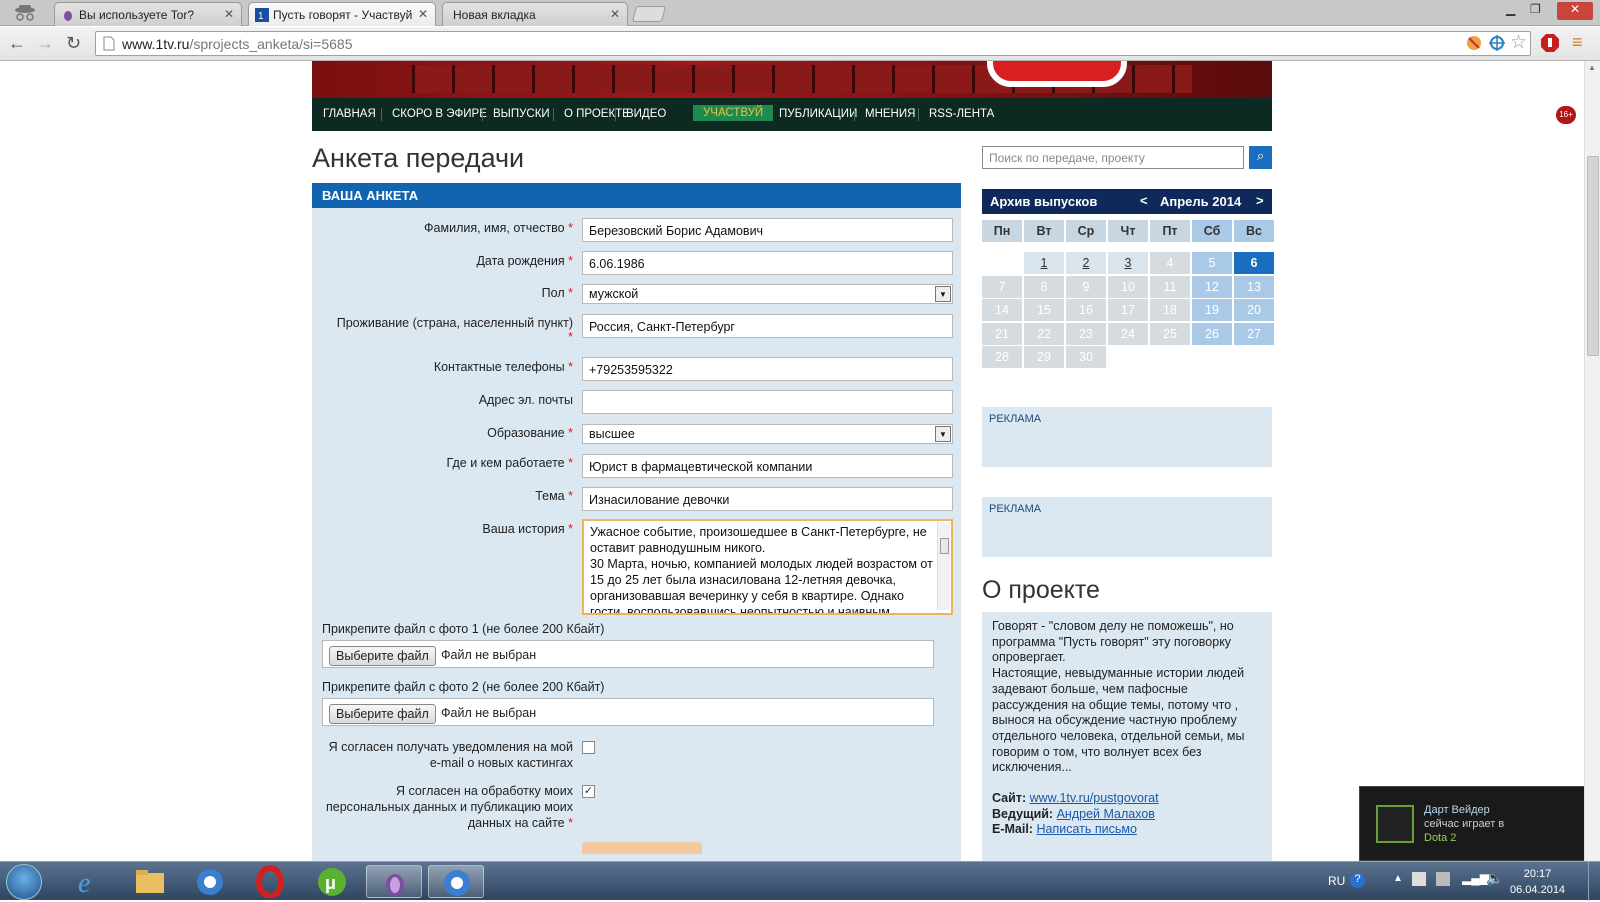 The image size is (1600, 902). Describe the element at coordinates (1212, 286) in the screenshot. I see `calendar-day: 12` at that location.